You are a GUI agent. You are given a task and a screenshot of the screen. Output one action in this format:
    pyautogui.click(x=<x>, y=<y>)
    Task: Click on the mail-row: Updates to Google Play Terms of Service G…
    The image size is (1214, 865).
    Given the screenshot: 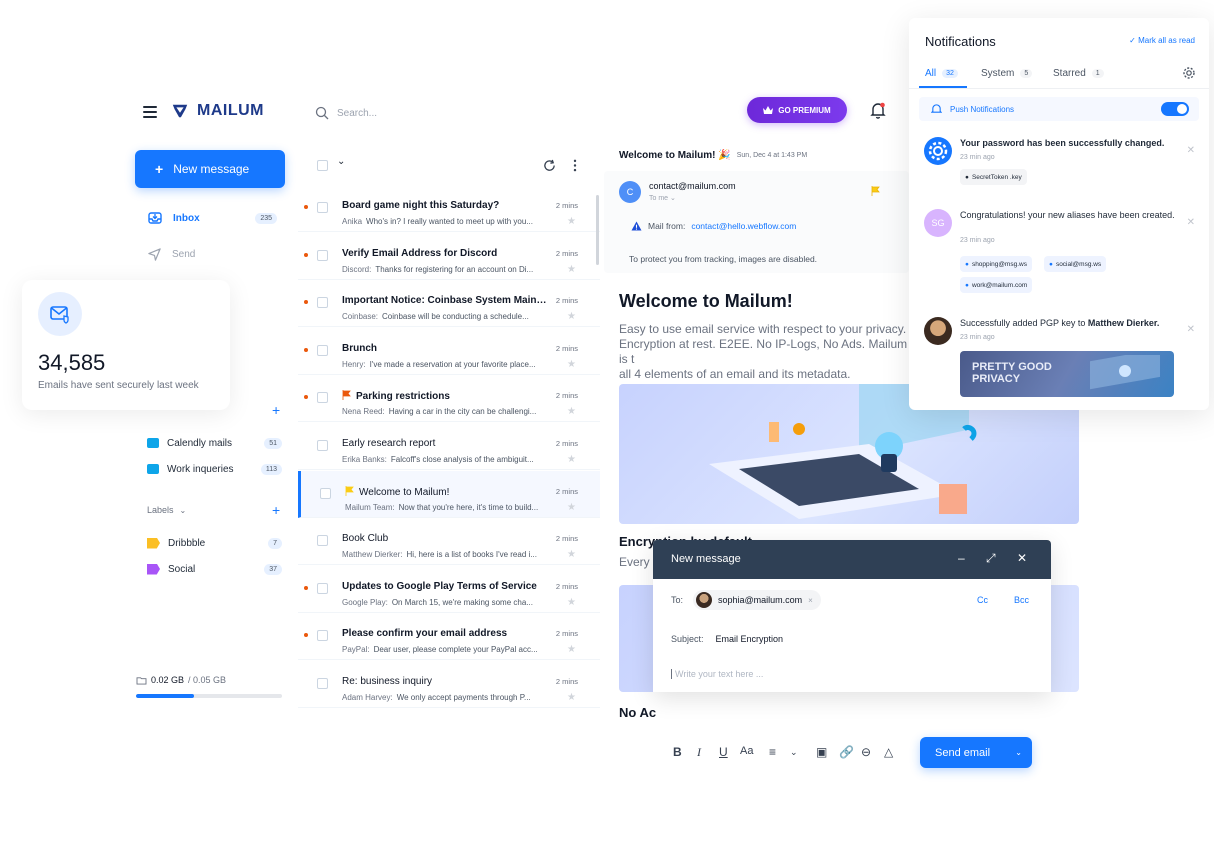 What is the action you would take?
    pyautogui.click(x=449, y=589)
    